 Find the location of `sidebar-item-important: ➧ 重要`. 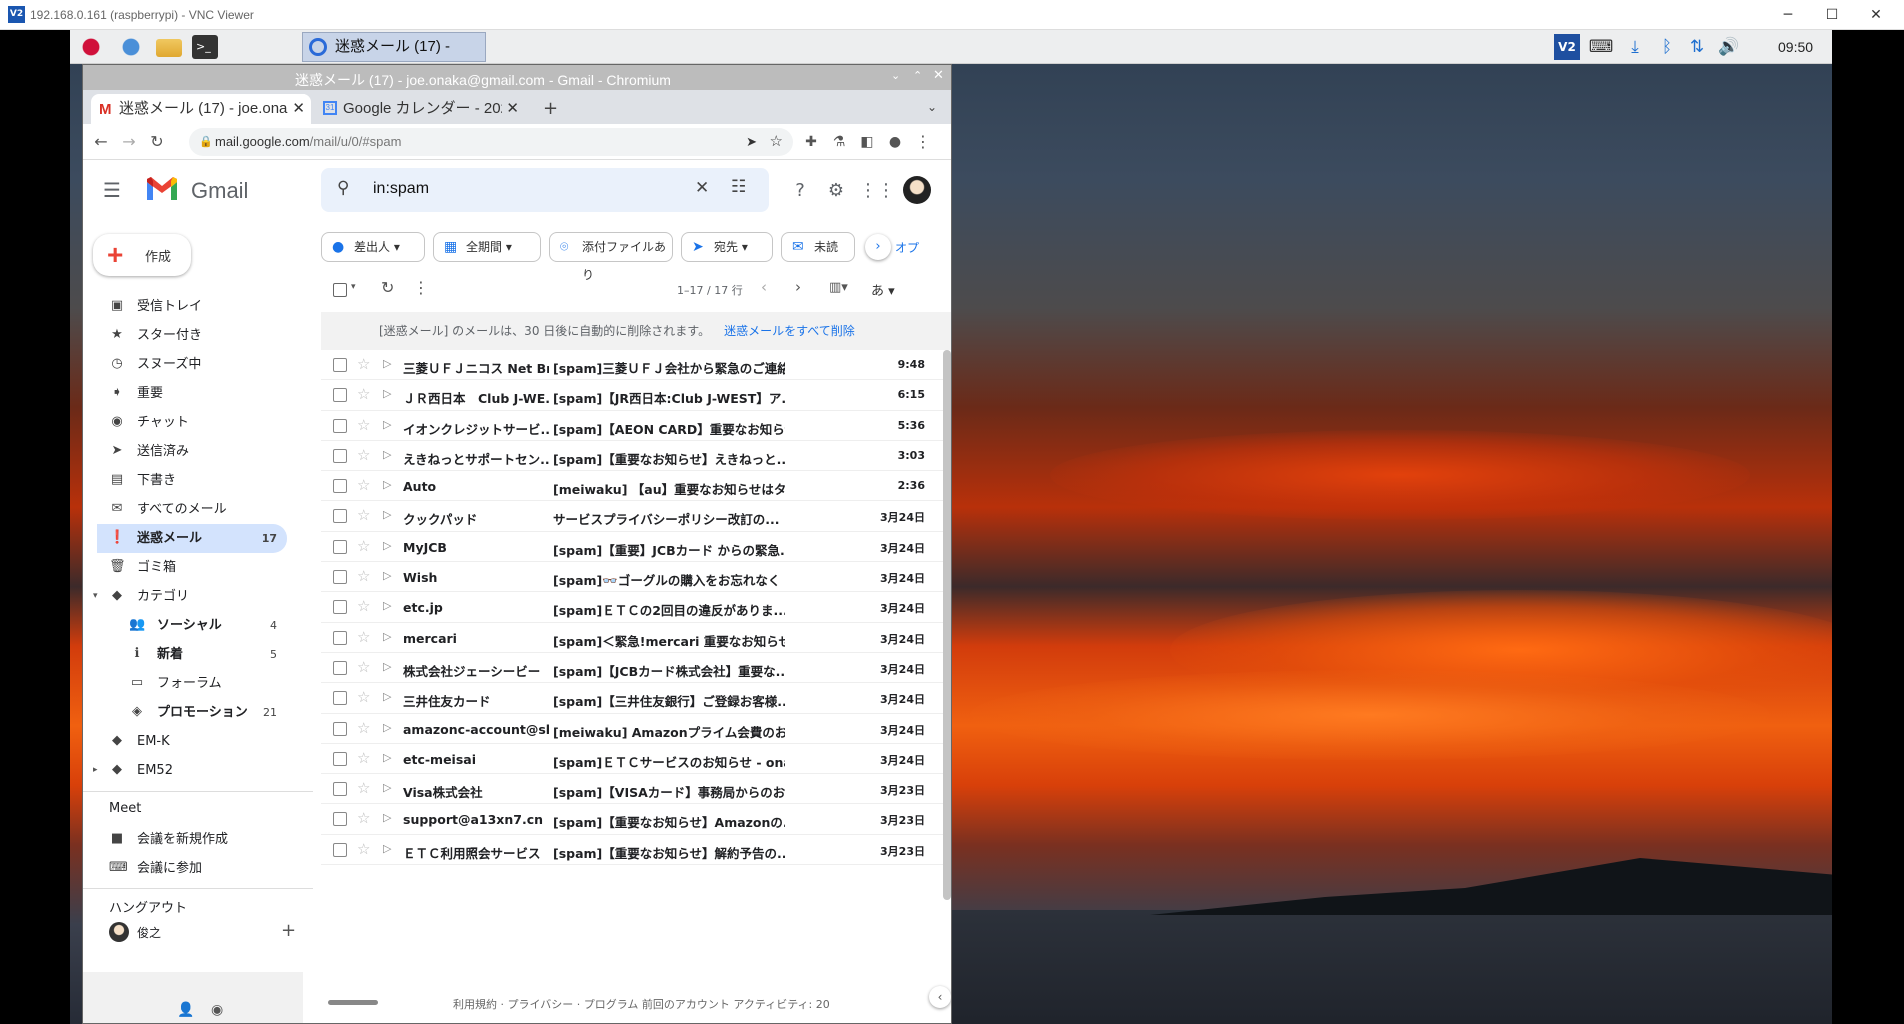

sidebar-item-important: ➧ 重要 is located at coordinates (192, 393).